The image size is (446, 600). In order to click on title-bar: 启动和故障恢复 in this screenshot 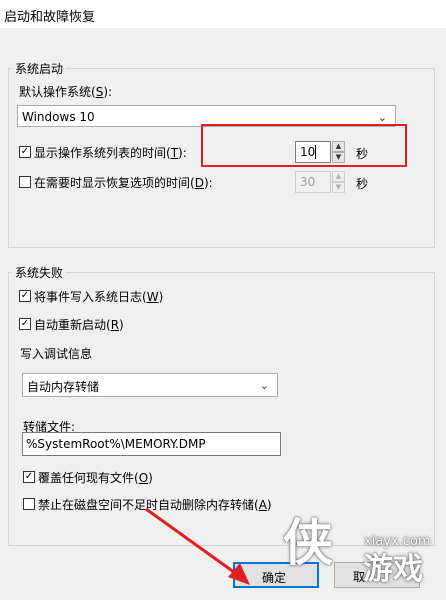, I will do `click(223, 14)`.